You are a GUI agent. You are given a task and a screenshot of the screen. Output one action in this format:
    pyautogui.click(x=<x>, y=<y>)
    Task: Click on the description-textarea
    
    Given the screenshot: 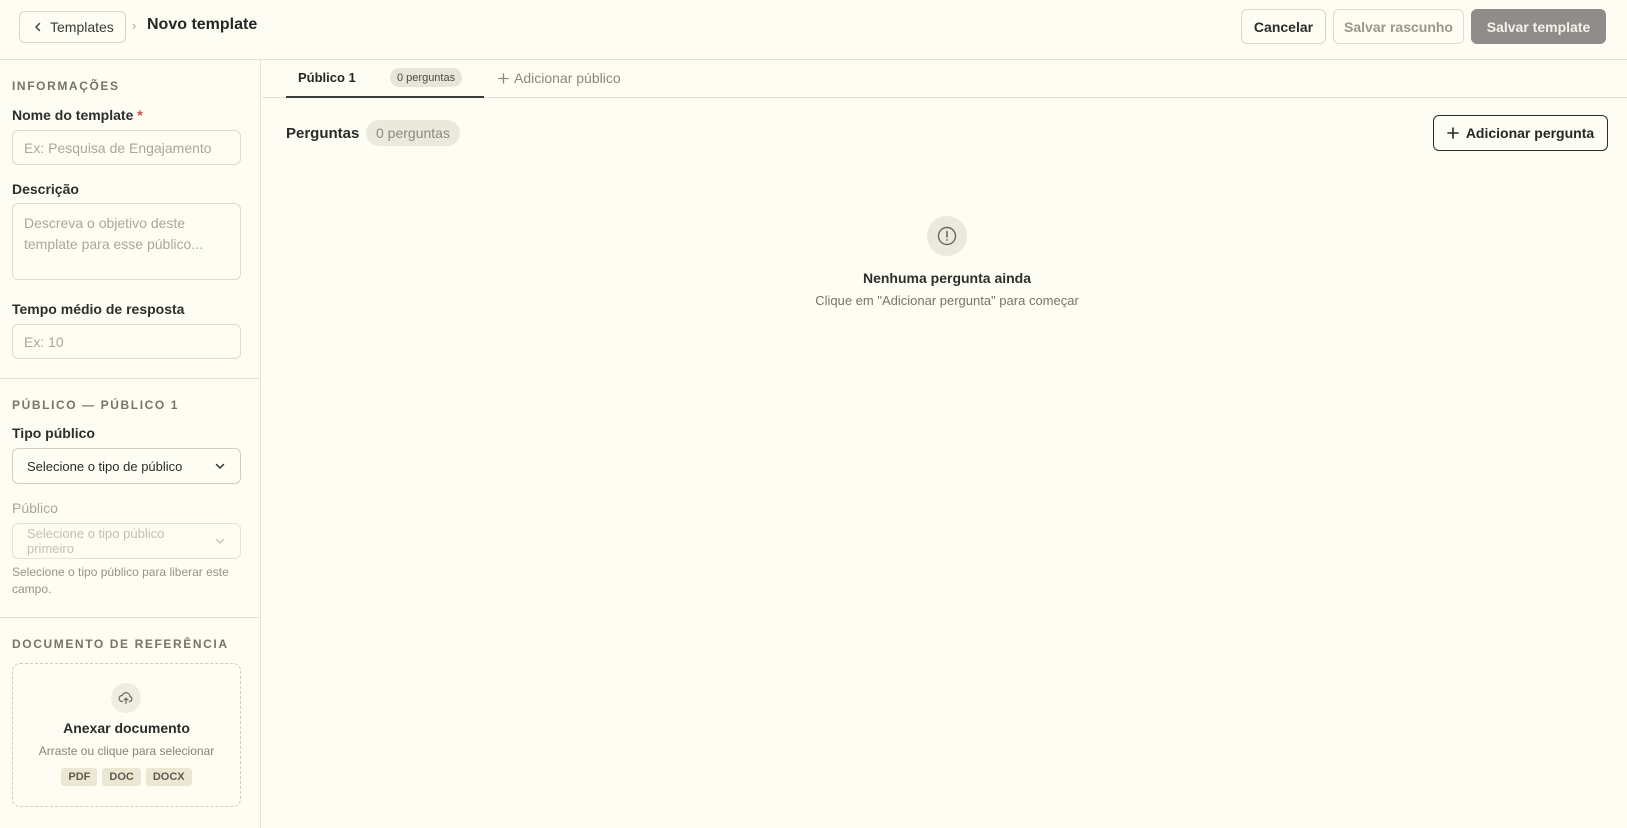 What is the action you would take?
    pyautogui.click(x=126, y=241)
    